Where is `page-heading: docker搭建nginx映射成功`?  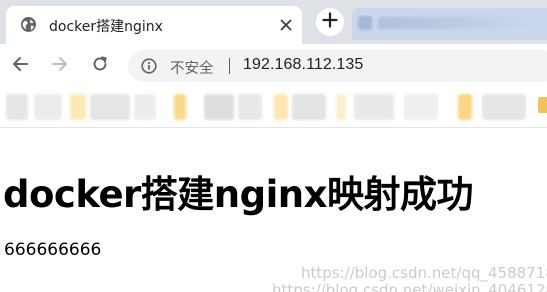
page-heading: docker搭建nginx映射成功 is located at coordinates (238, 194).